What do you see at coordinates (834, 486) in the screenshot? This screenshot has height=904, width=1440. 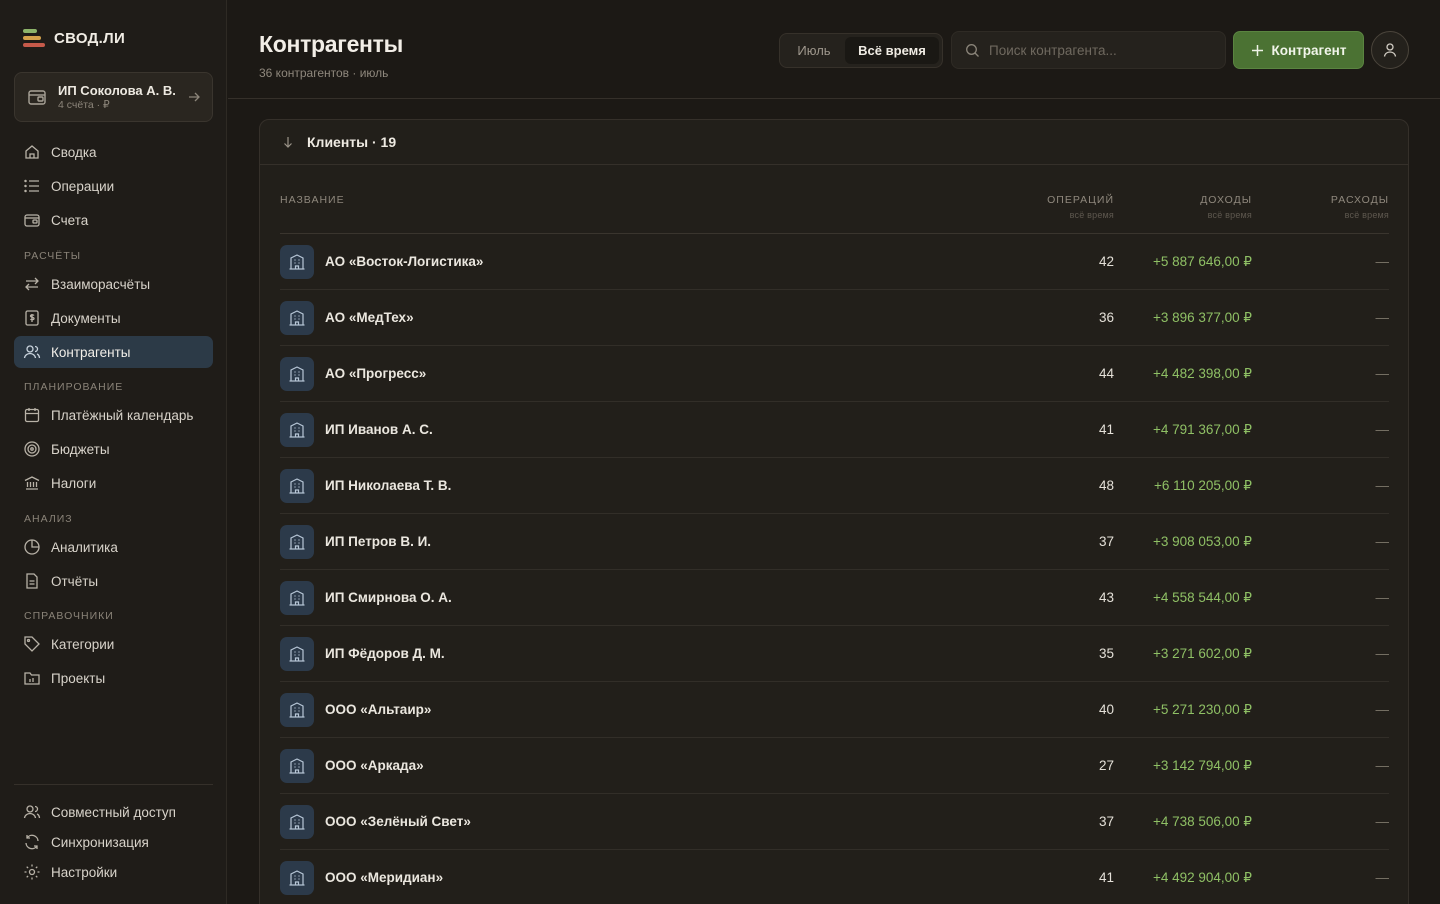 I see `table-row: ИП Николаева Т. В. 48 +6 110 205,00 ₽ —` at bounding box center [834, 486].